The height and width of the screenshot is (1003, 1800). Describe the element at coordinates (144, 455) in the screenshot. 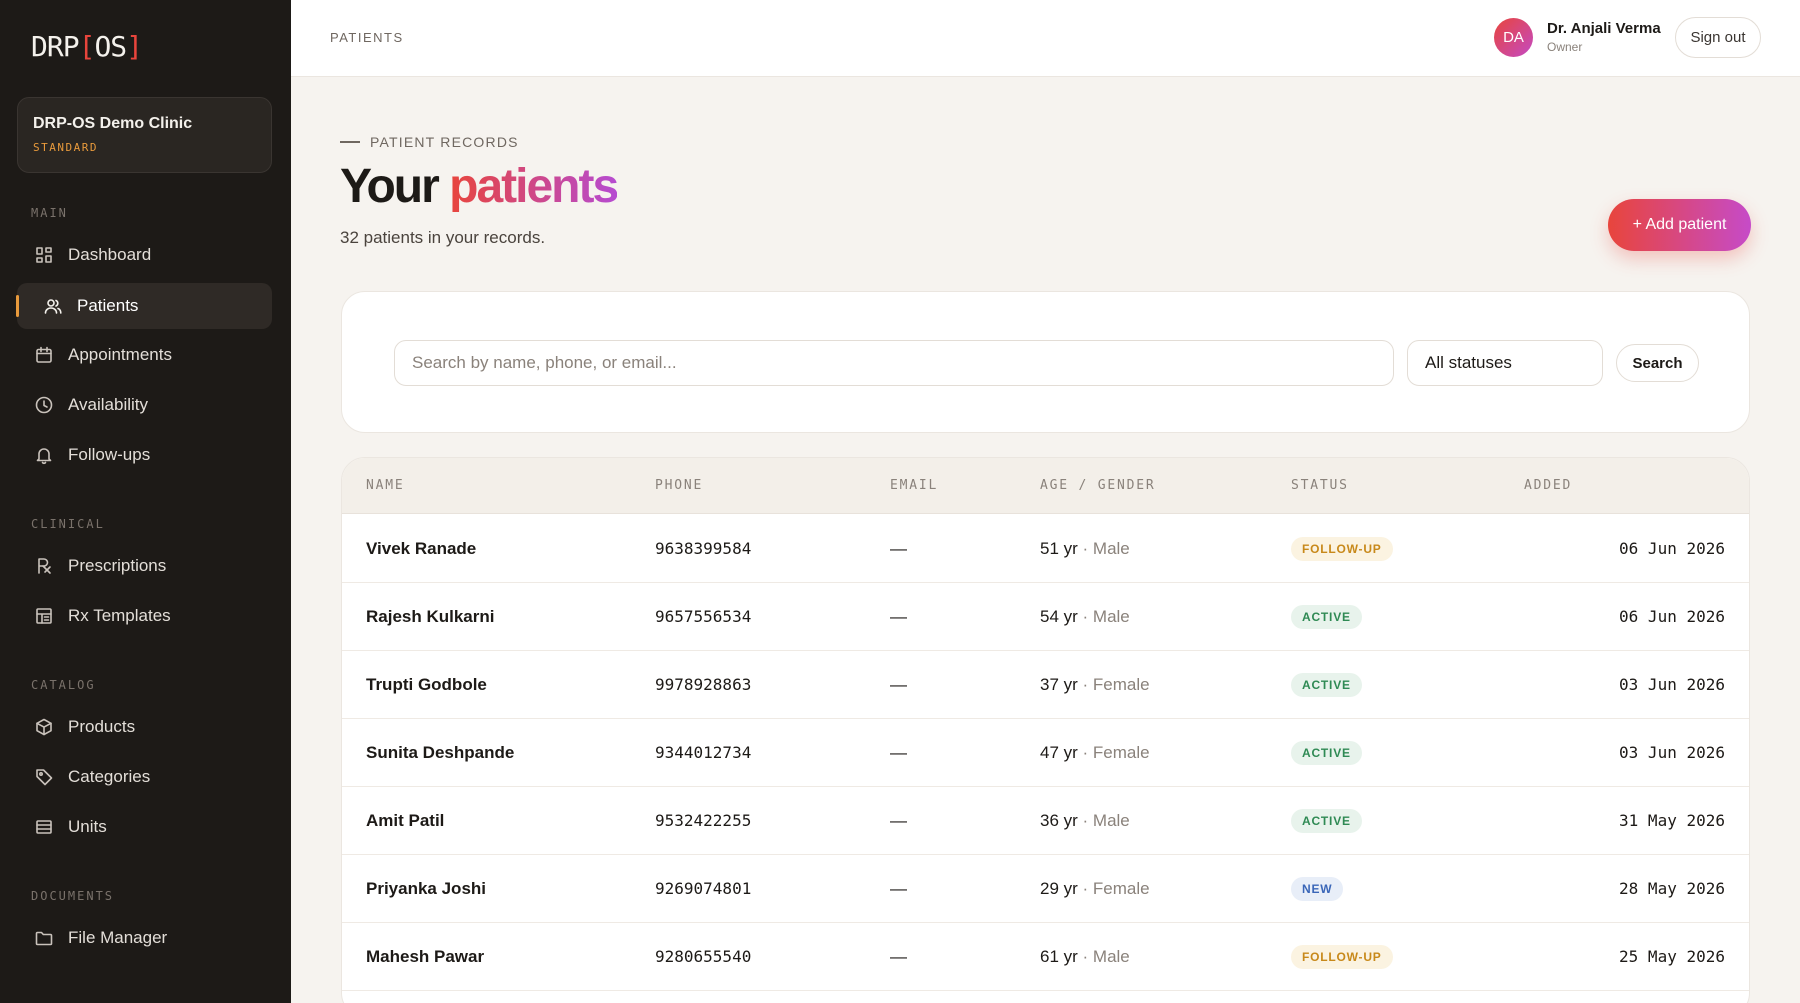

I see `sidebar-item-followups: Follow-ups` at that location.